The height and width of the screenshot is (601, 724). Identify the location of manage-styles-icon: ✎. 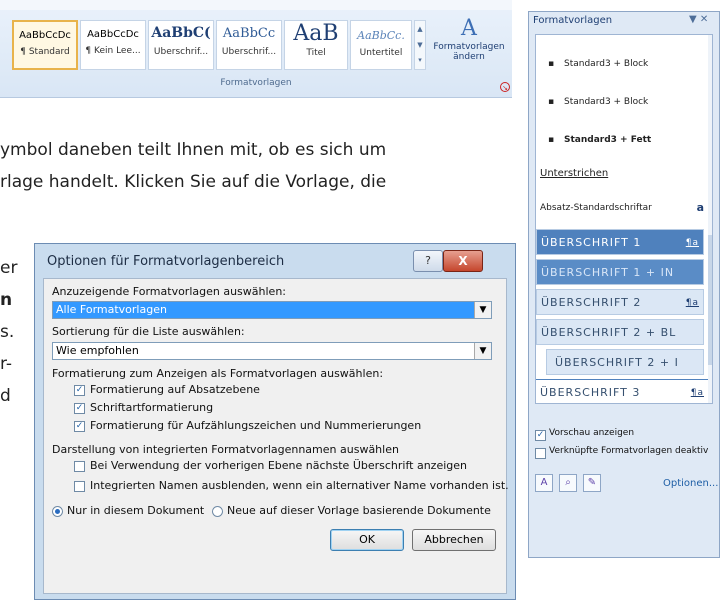
(592, 483).